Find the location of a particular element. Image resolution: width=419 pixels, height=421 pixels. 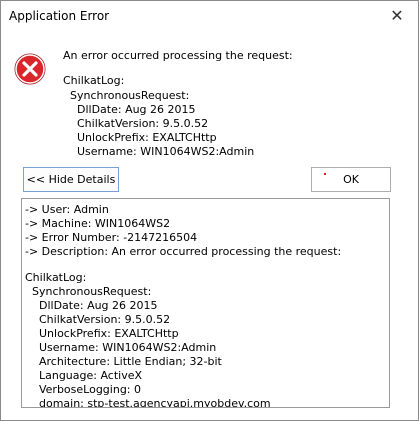

summary-line: SynchronousRequest: is located at coordinates (126, 95).